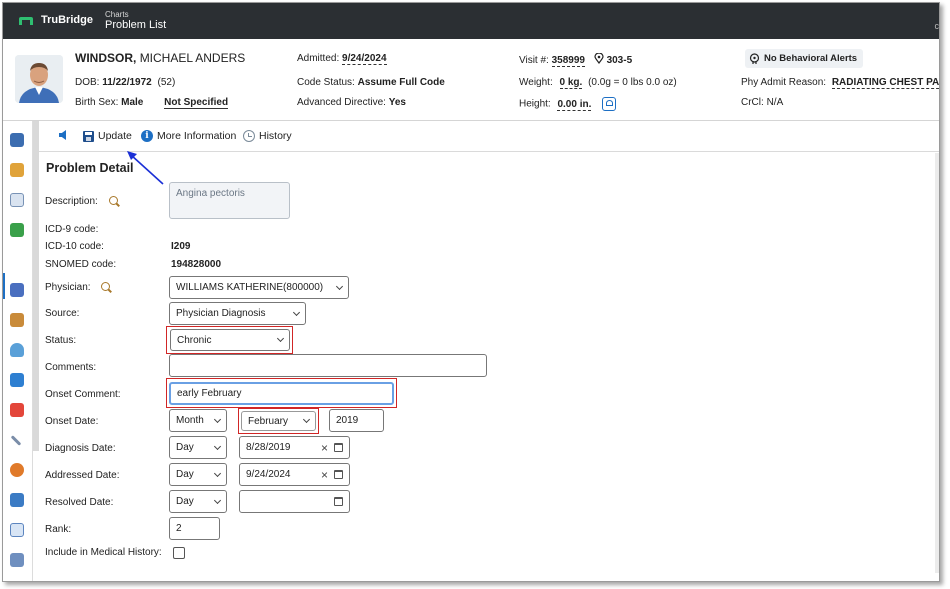 The image size is (950, 589). I want to click on diagnosis-date-input: 8/28/2019 ×, so click(294, 447).